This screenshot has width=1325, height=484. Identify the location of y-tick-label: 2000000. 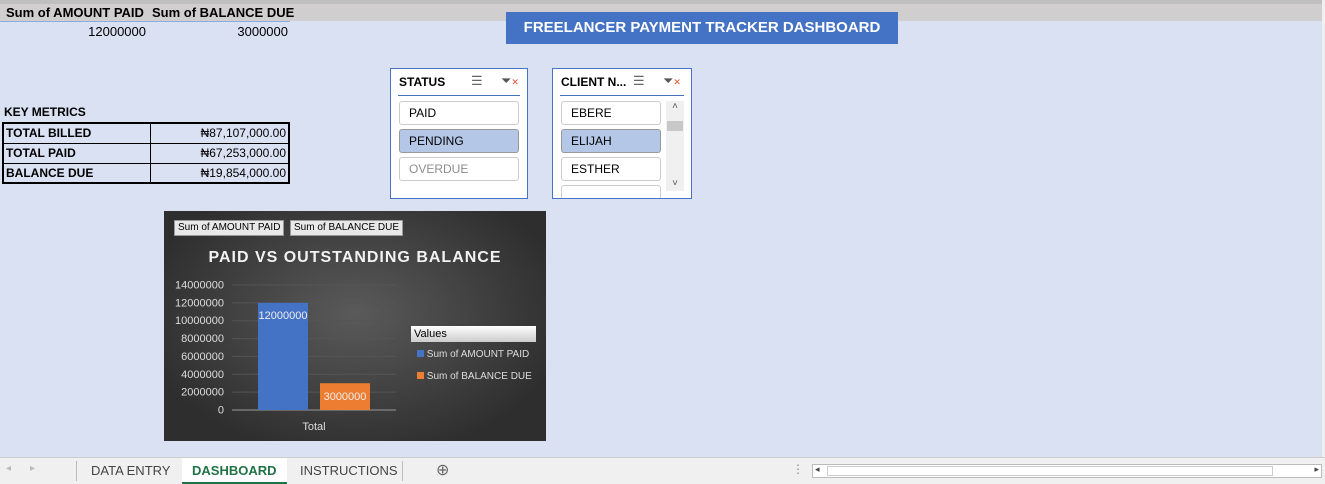
(202, 393).